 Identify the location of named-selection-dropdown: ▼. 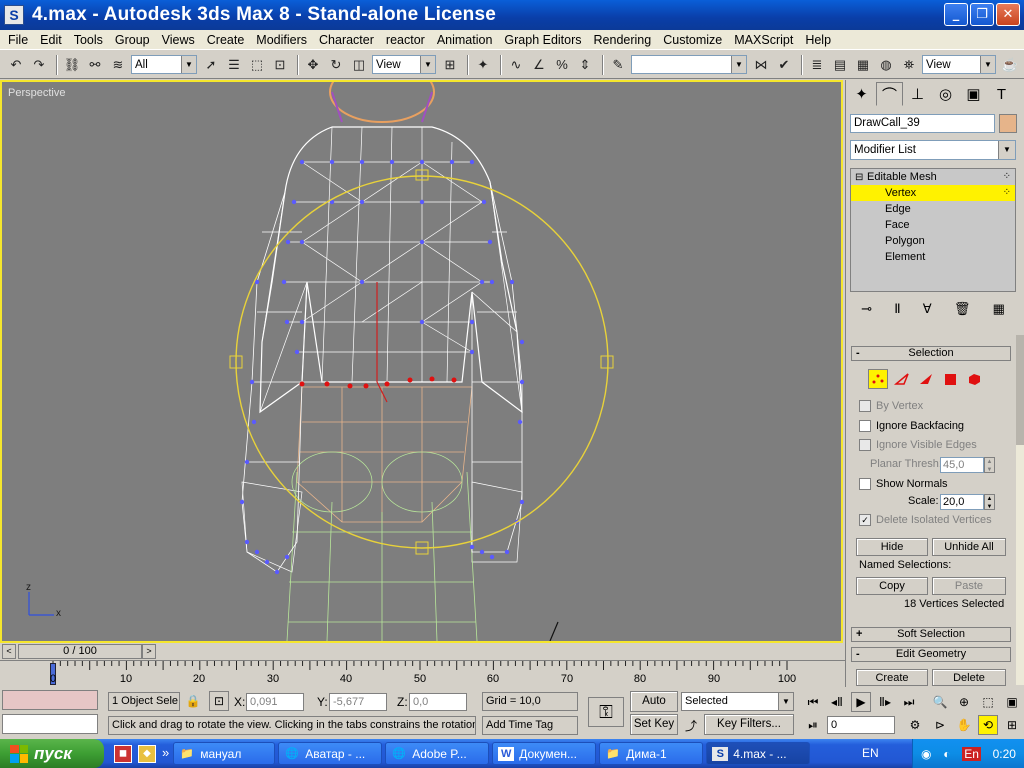
(689, 64).